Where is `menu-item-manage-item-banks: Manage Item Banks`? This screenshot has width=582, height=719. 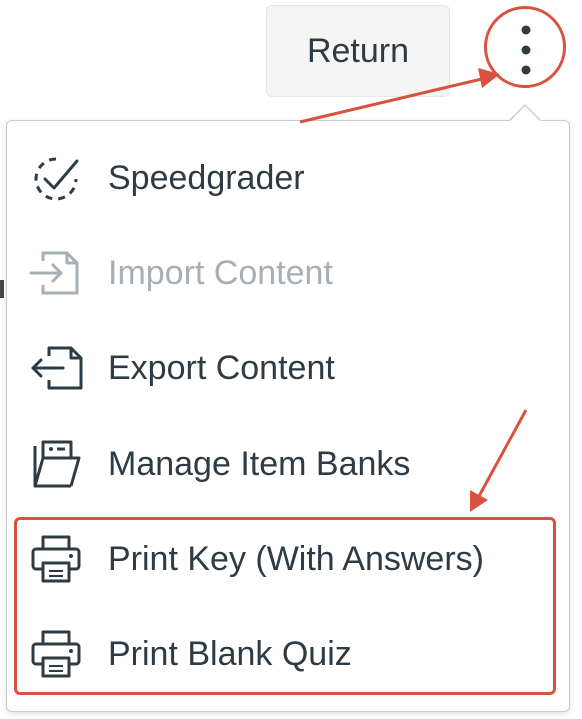 menu-item-manage-item-banks: Manage Item Banks is located at coordinates (218, 464).